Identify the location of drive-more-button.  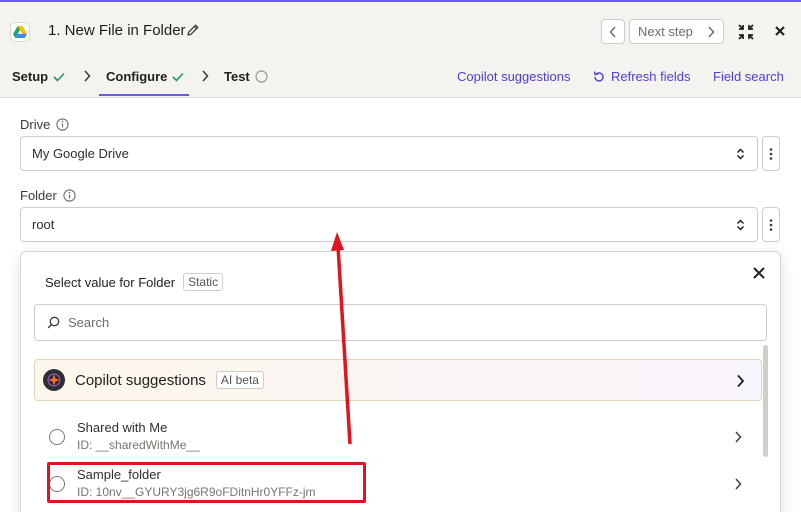
(771, 153).